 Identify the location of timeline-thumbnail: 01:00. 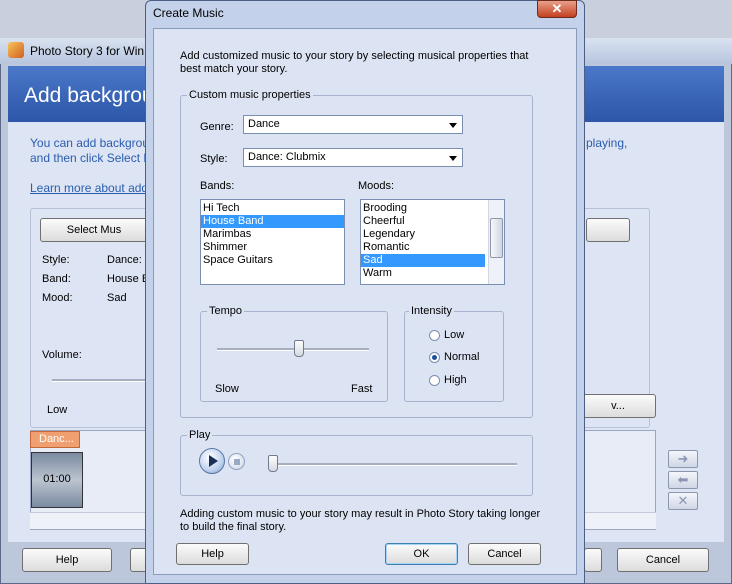
(57, 480).